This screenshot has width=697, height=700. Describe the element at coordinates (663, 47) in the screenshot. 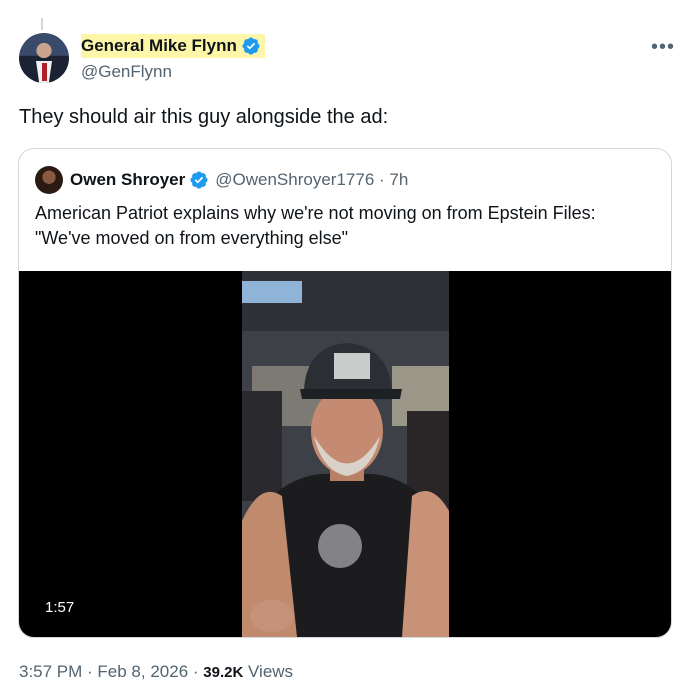

I see `more-options-icon: •••` at that location.